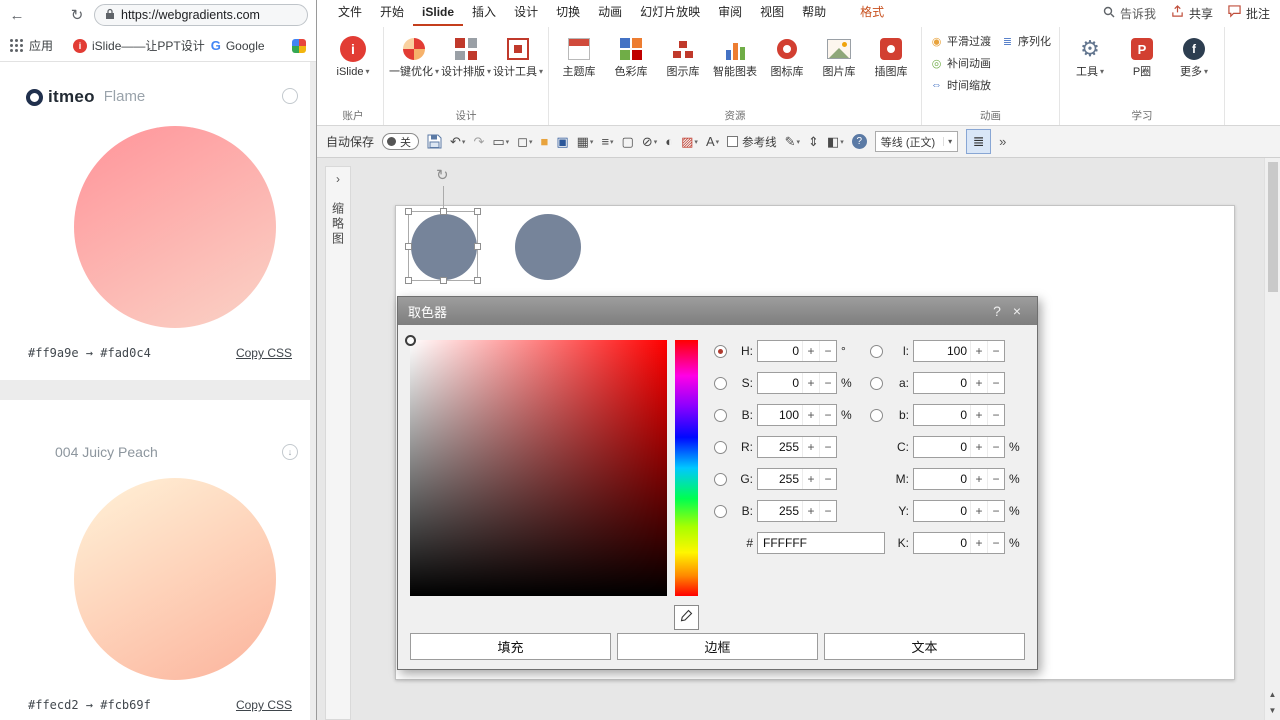 The height and width of the screenshot is (720, 1280). Describe the element at coordinates (438, 13) in the screenshot. I see `tab-islide: iSlide` at that location.